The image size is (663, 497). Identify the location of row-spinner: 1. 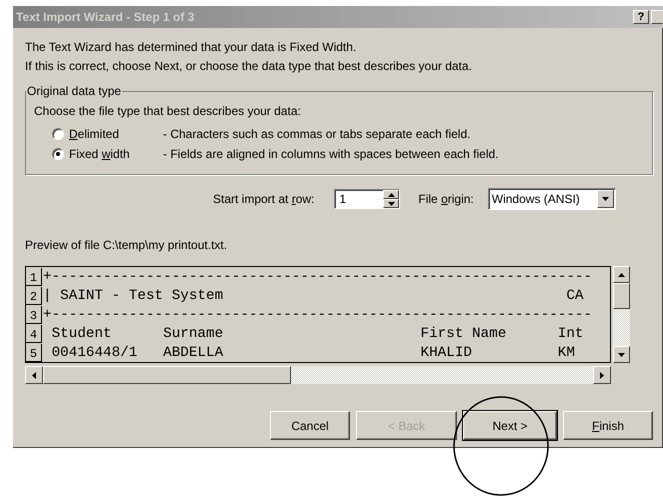
(367, 199).